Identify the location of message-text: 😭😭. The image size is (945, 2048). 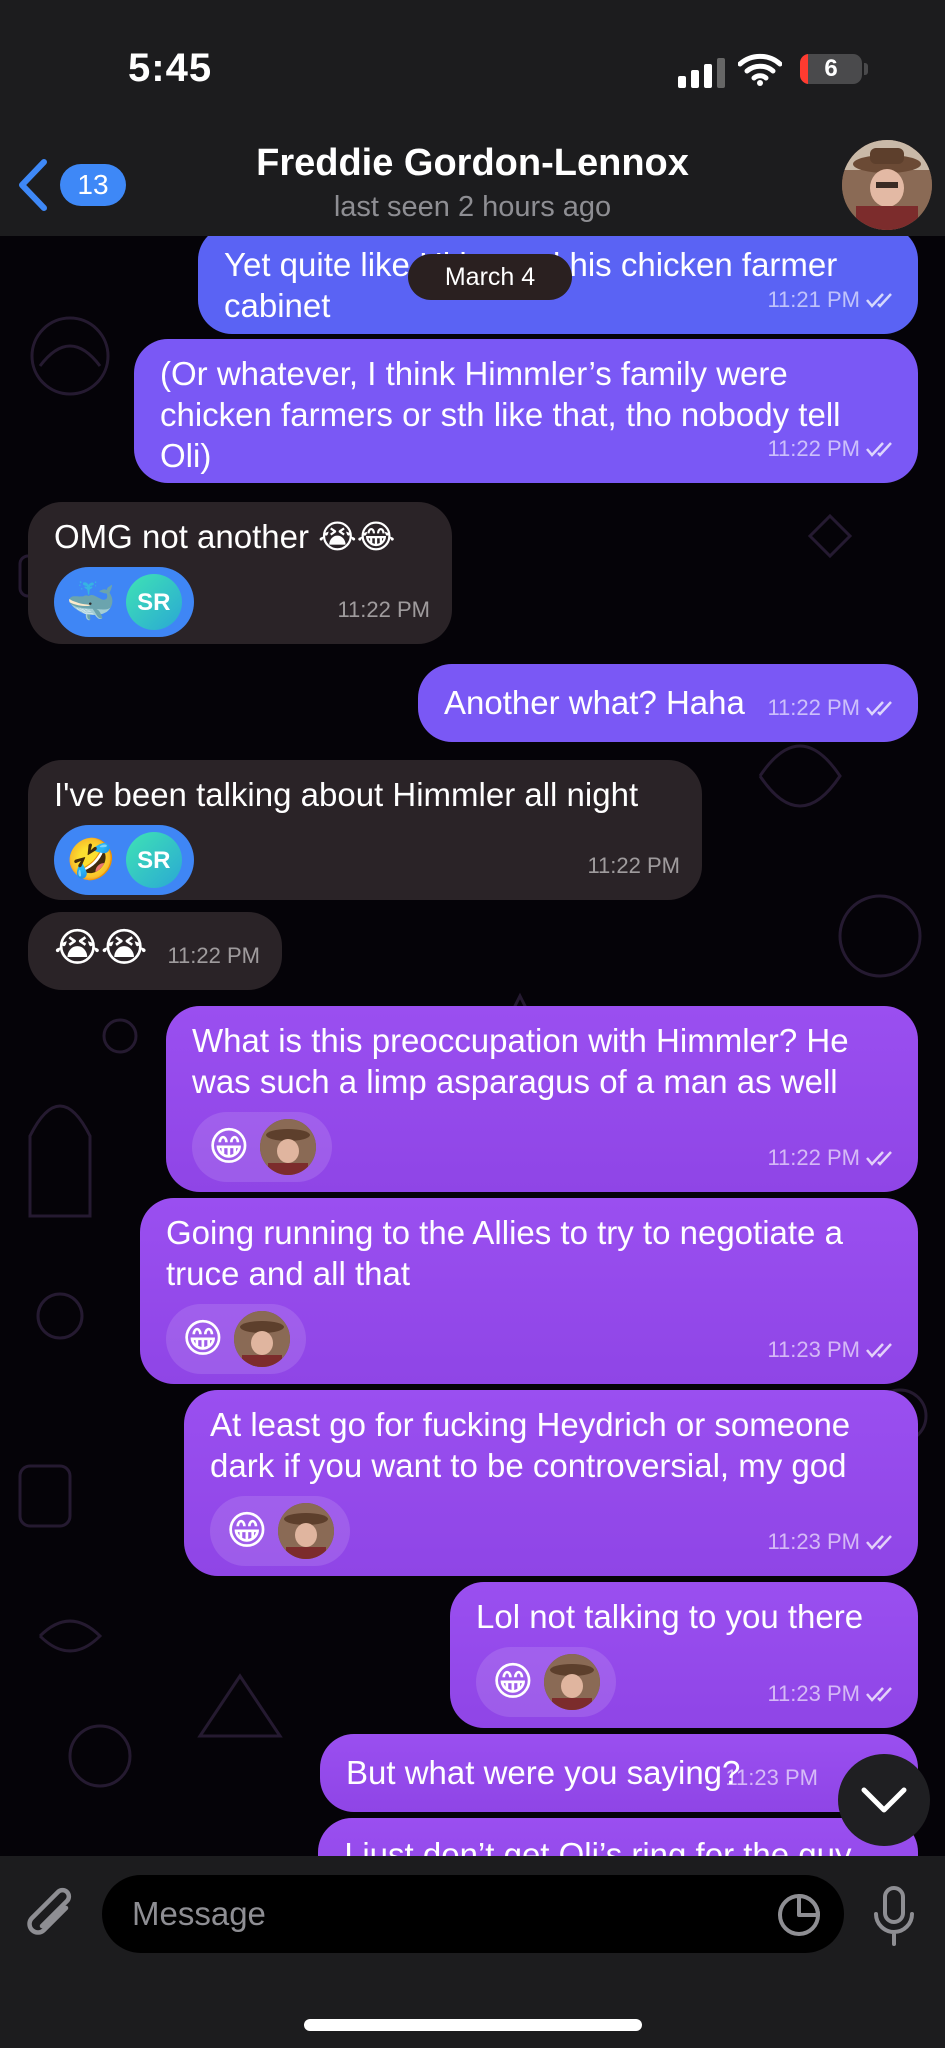
(101, 948).